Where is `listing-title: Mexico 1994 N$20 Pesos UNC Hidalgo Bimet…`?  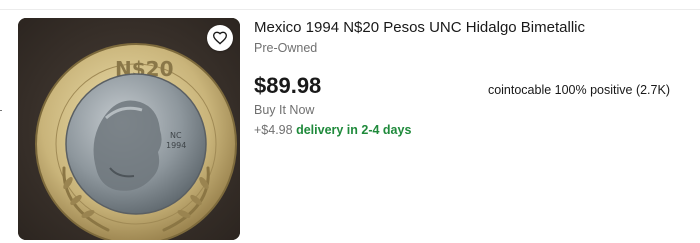 listing-title: Mexico 1994 N$20 Pesos UNC Hidalgo Bimet… is located at coordinates (419, 27).